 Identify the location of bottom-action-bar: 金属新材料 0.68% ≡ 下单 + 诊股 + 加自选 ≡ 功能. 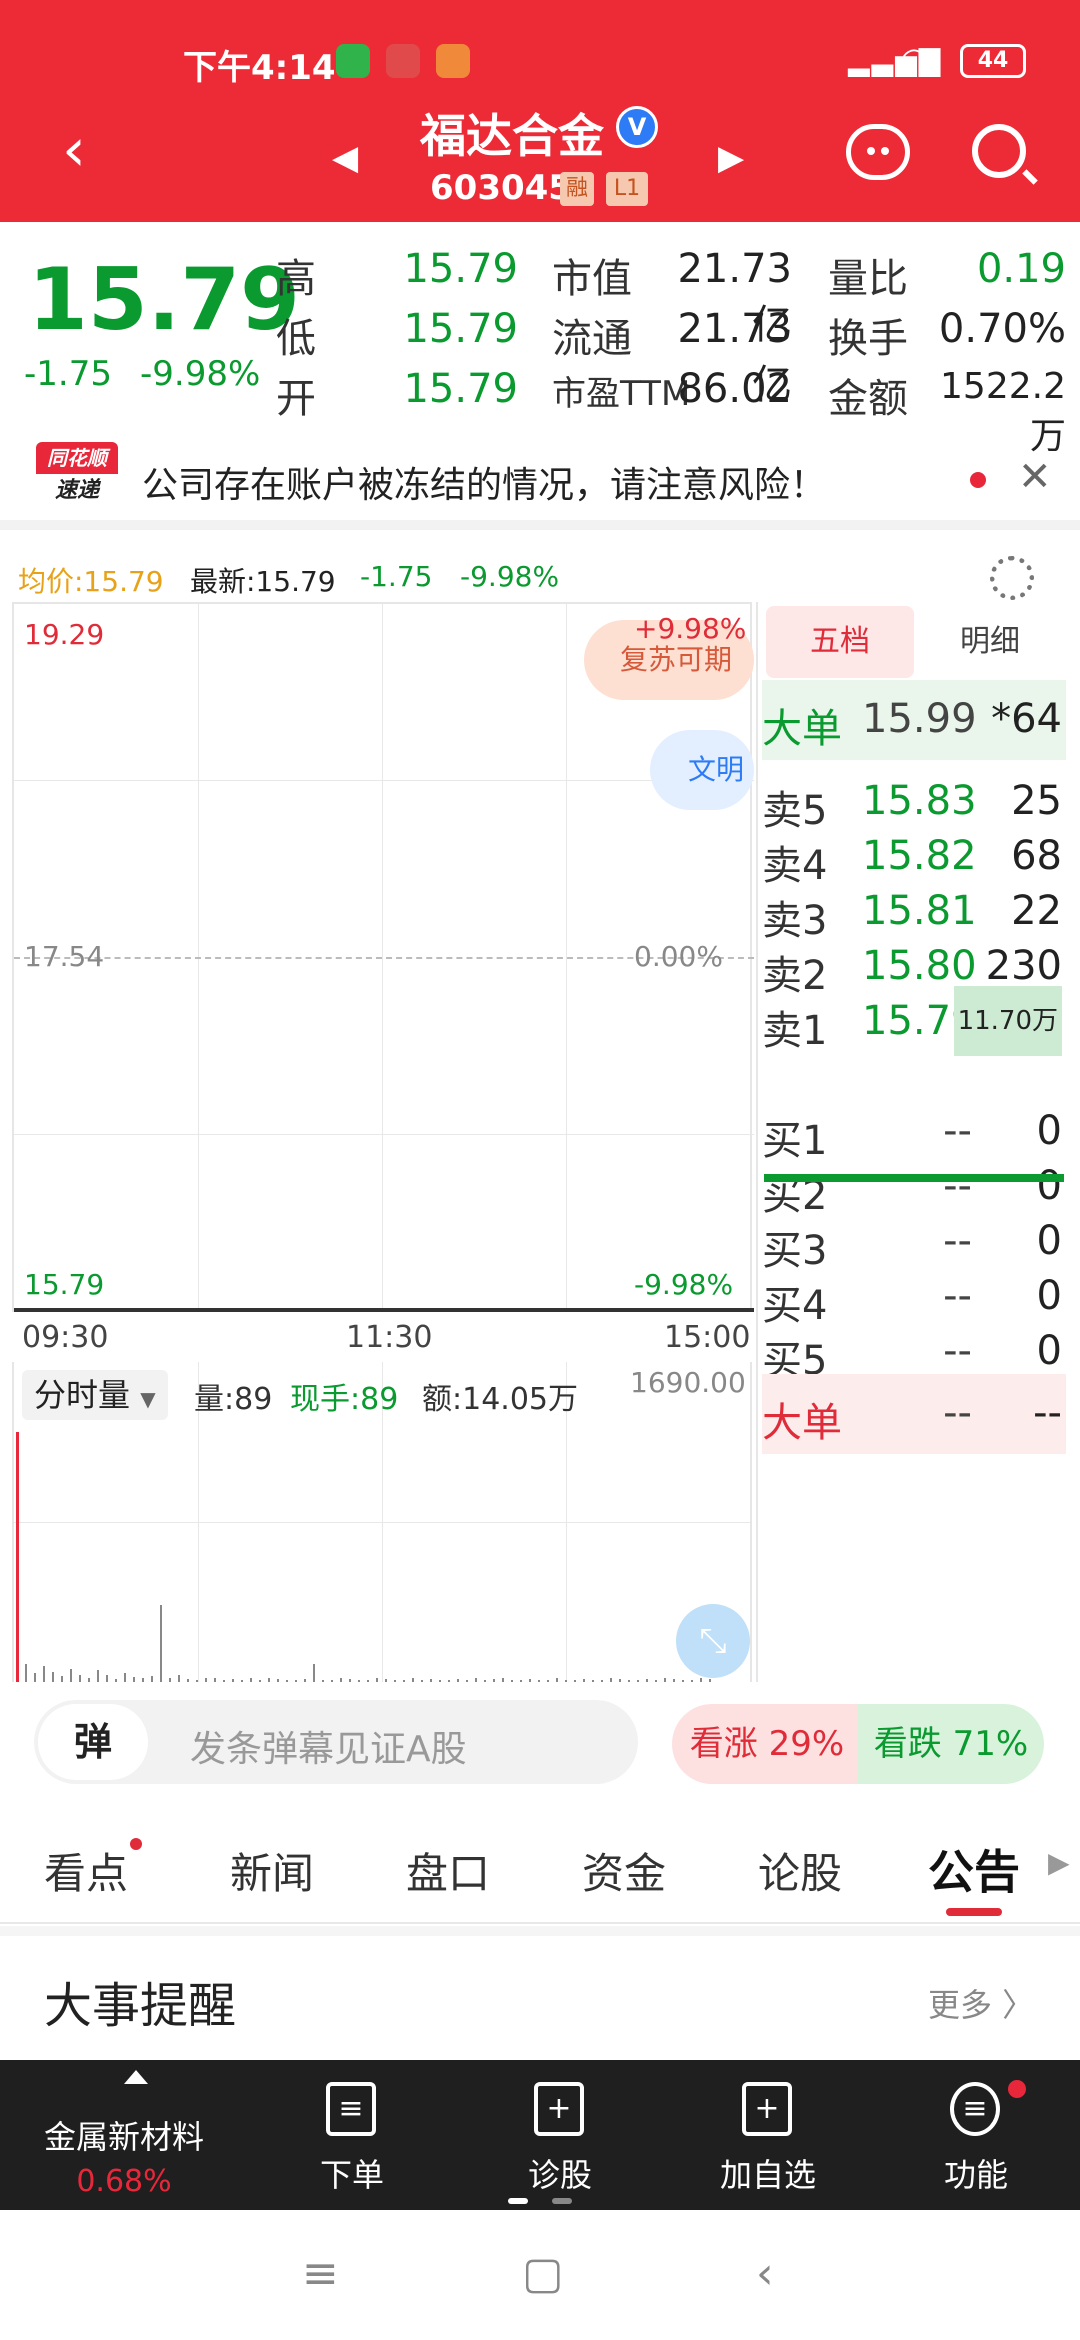
(540, 2135).